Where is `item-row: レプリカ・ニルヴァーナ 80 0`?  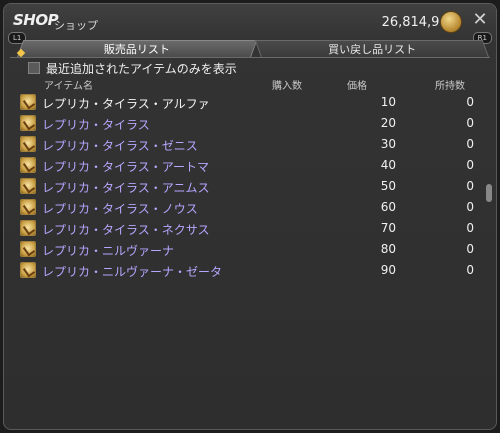 item-row: レプリカ・ニルヴァーナ 80 0 is located at coordinates (251, 249).